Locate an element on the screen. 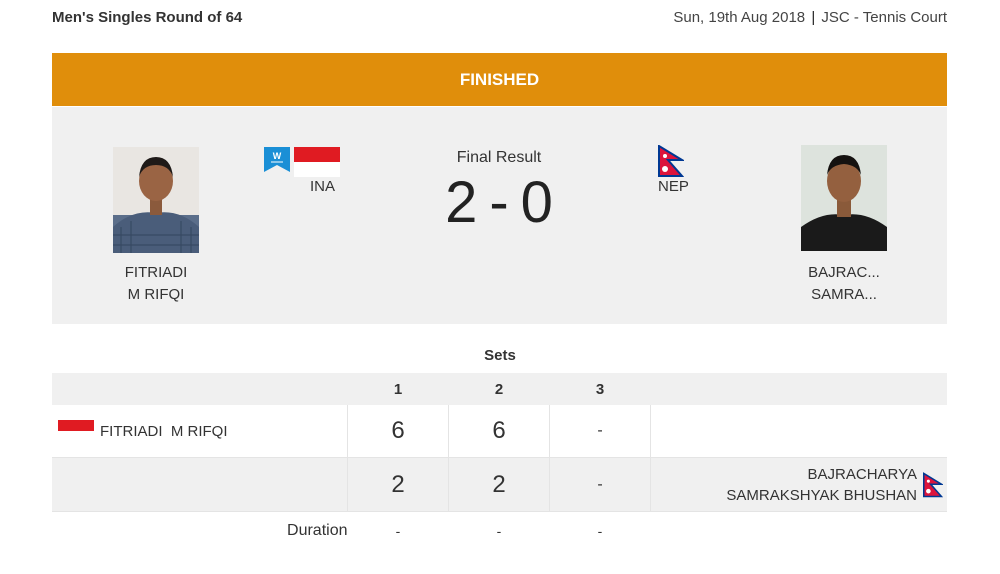 The image size is (1000, 574). status-label: FINISHED is located at coordinates (499, 79).